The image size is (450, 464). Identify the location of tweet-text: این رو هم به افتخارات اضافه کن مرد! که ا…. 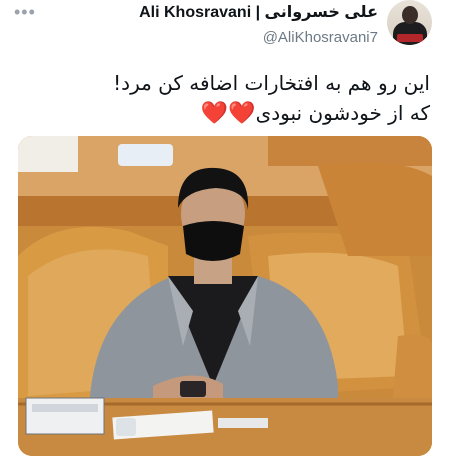
(220, 98).